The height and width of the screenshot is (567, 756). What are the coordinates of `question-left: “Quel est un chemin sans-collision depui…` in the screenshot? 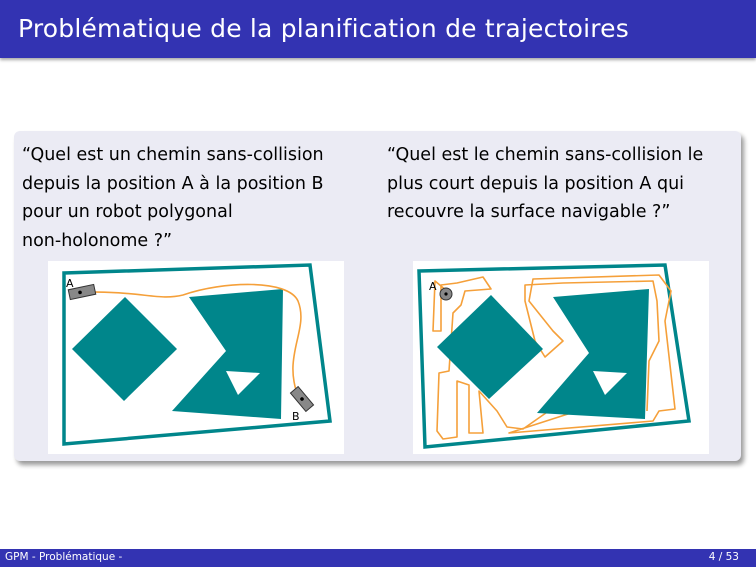 It's located at (173, 198).